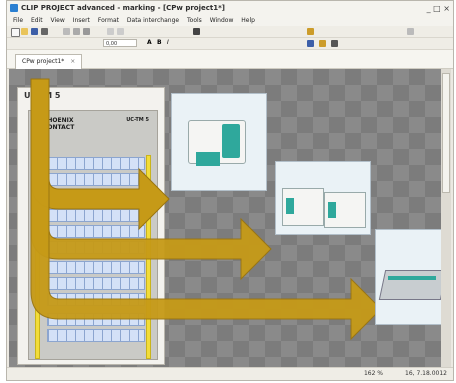 The image size is (456, 383). Describe the element at coordinates (222, 20) in the screenshot. I see `menu-window: Window` at that location.